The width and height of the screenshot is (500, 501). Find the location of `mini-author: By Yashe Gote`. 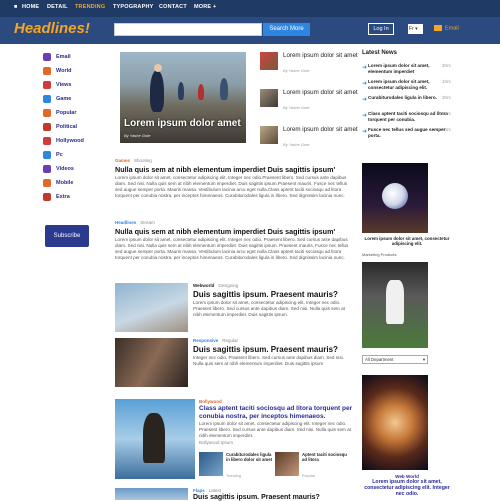

mini-author: By Yashe Gote is located at coordinates (296, 144).